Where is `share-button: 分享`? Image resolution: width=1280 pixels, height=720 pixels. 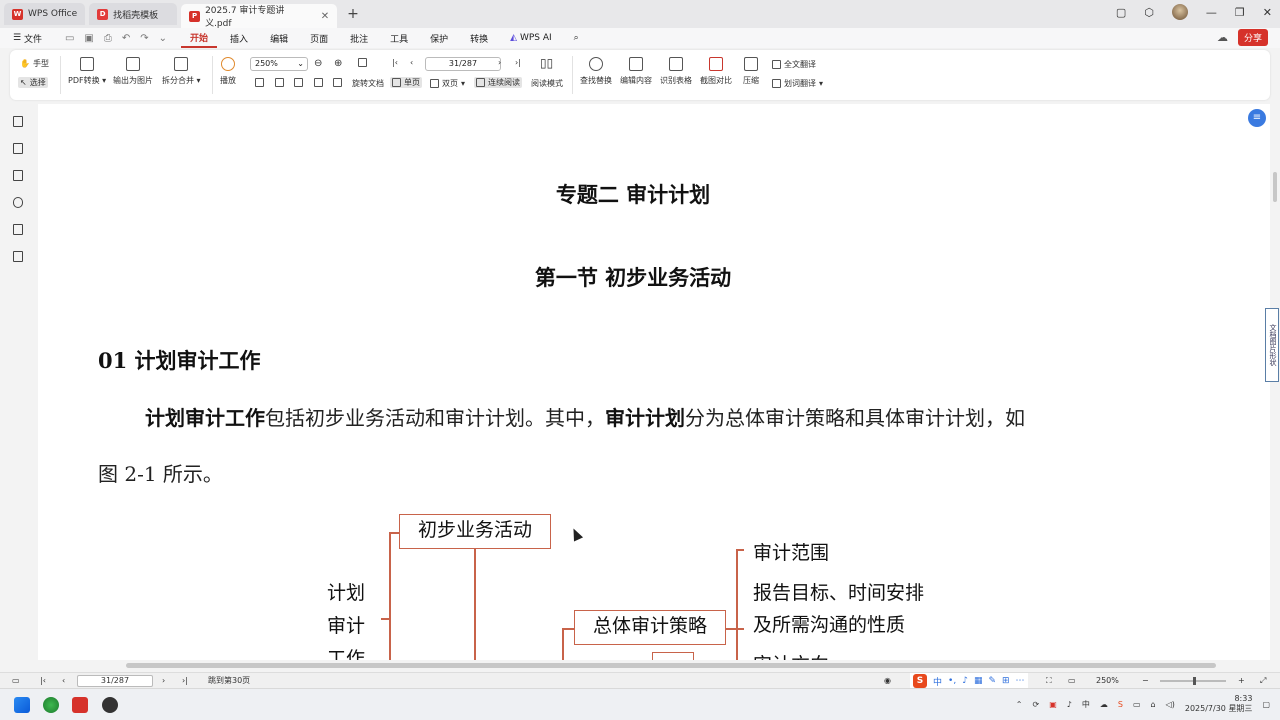 share-button: 分享 is located at coordinates (1252, 37).